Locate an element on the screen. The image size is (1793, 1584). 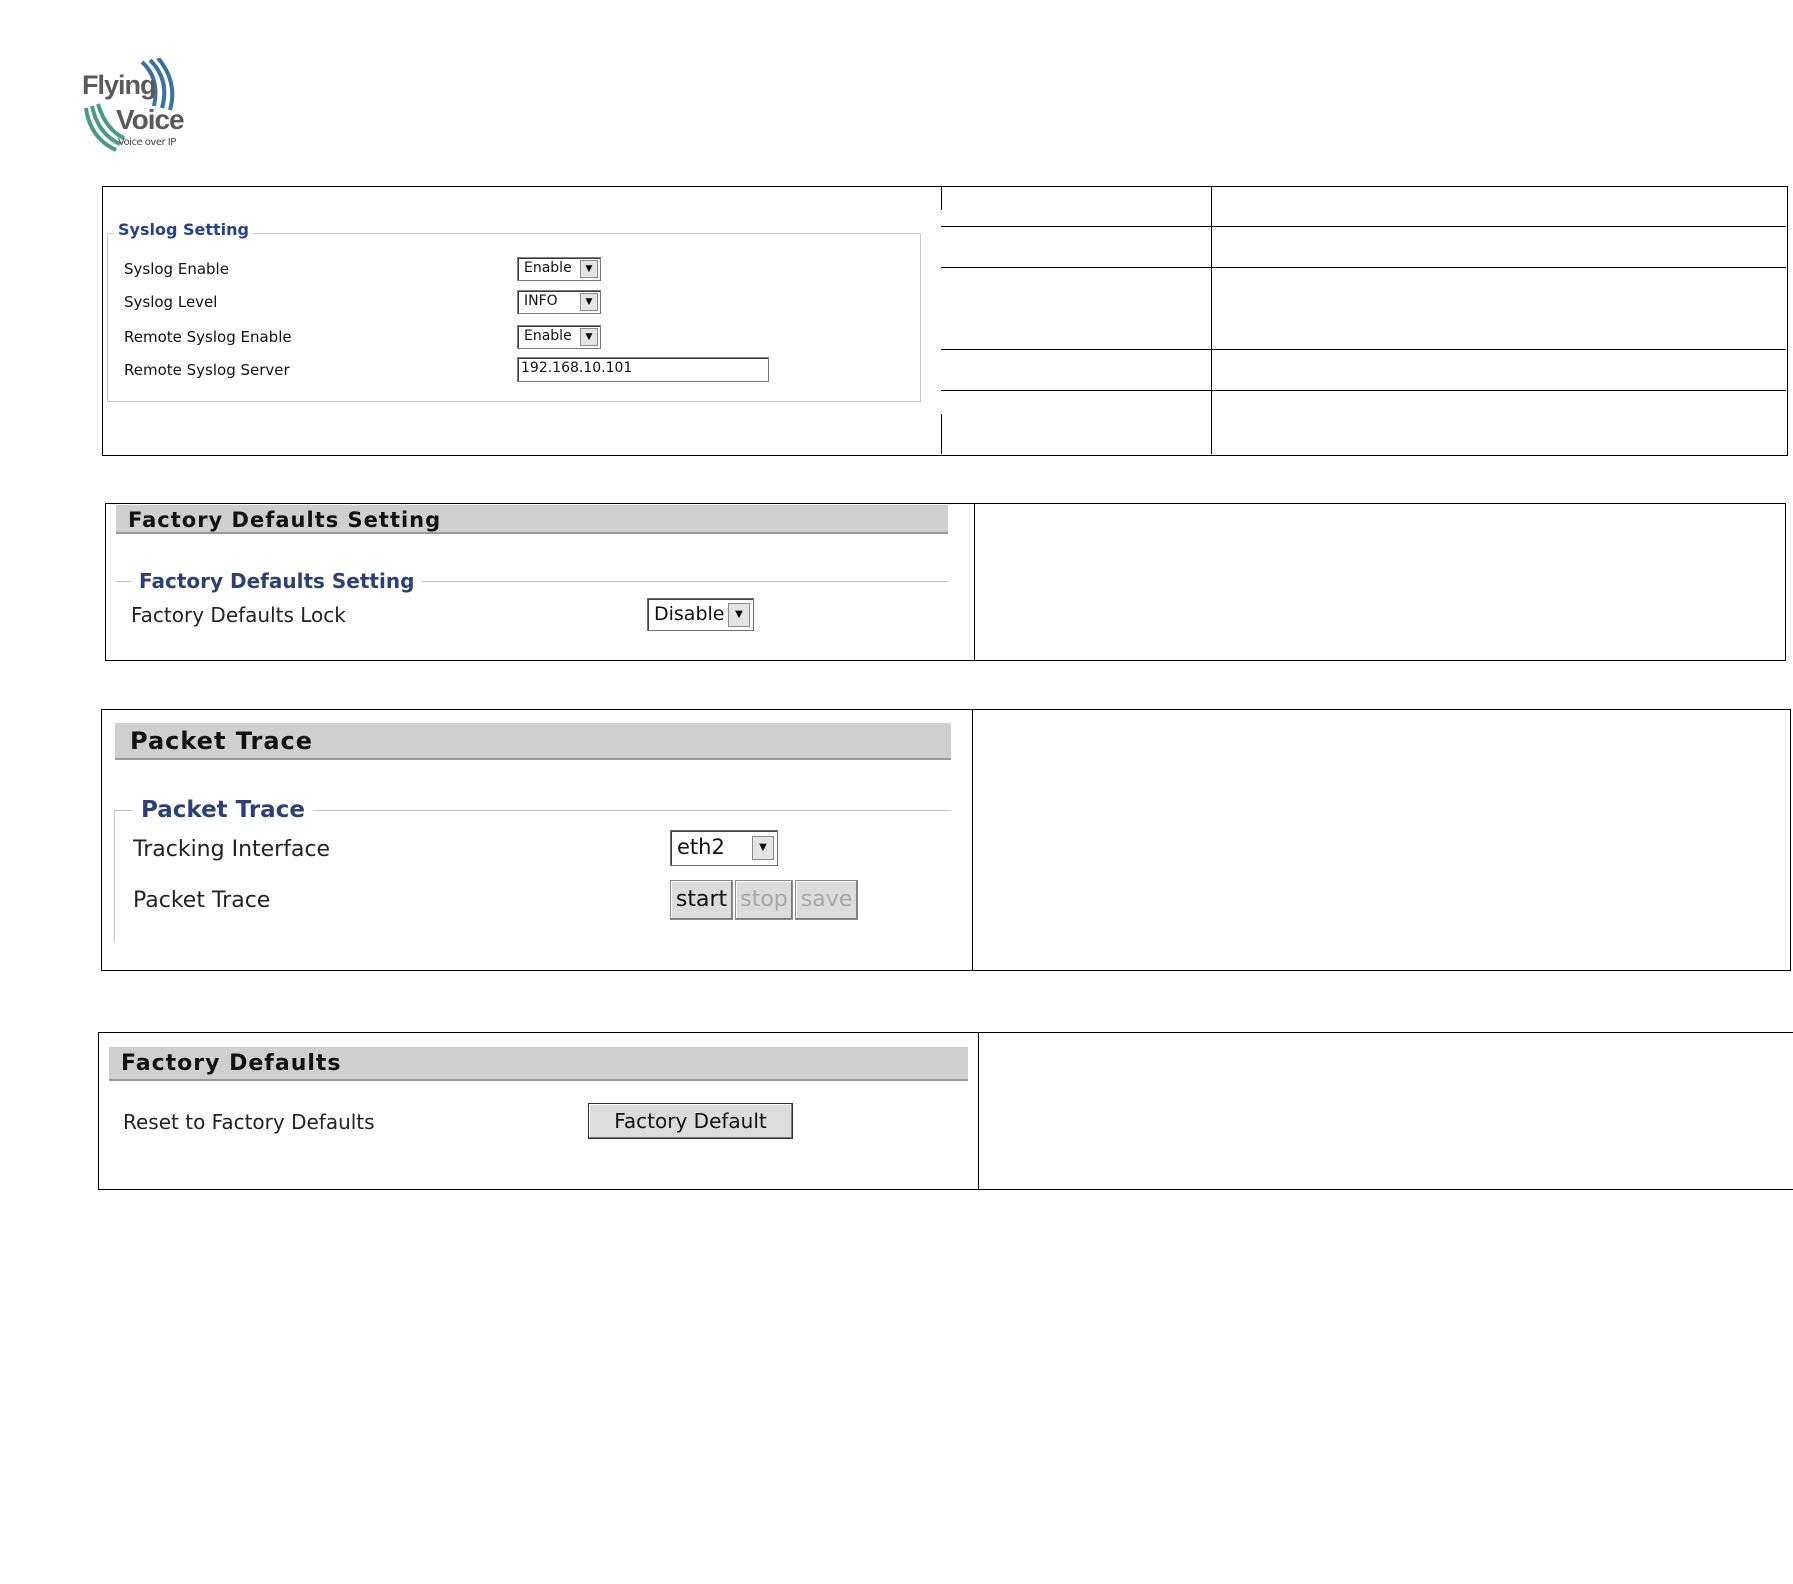
flying-voice-logo: Flying Voice Voice over IP is located at coordinates (135, 107).